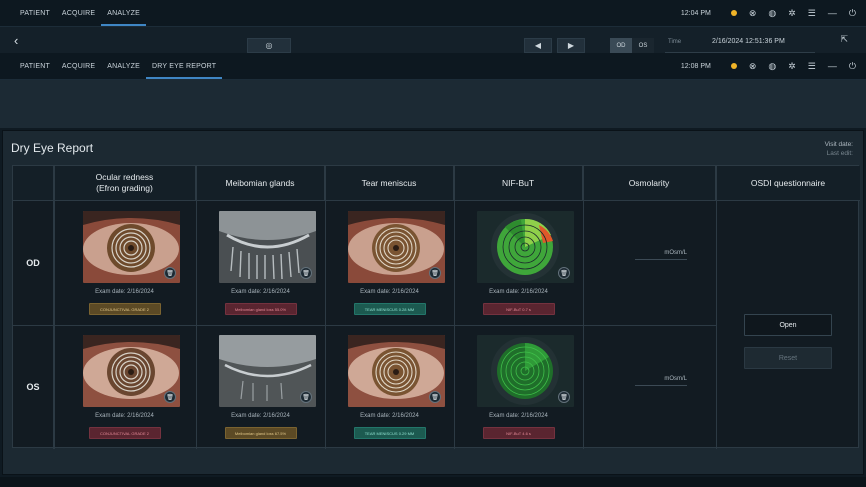  I want to click on tear-meniscus-image-od: 🗑, so click(396, 247).